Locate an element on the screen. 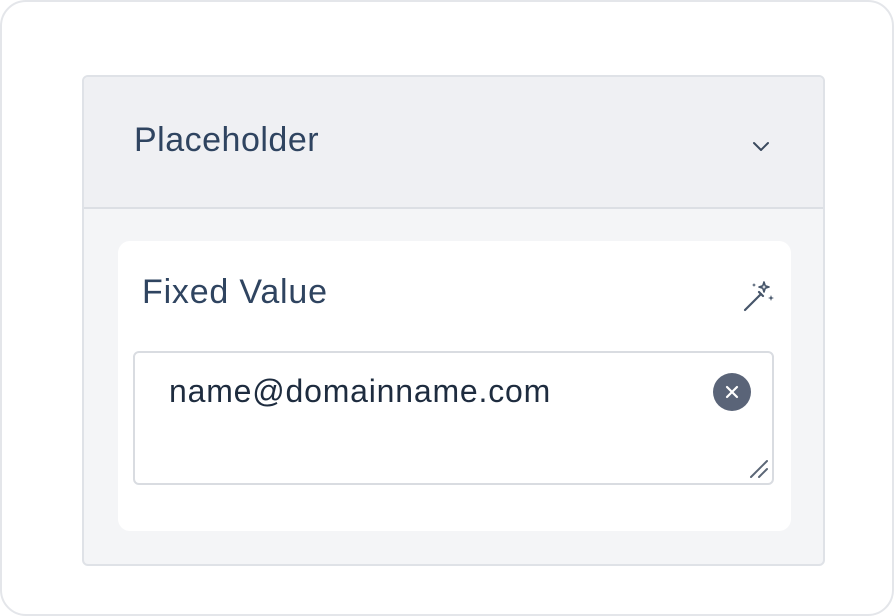  field-label: Fixed Value is located at coordinates (235, 292).